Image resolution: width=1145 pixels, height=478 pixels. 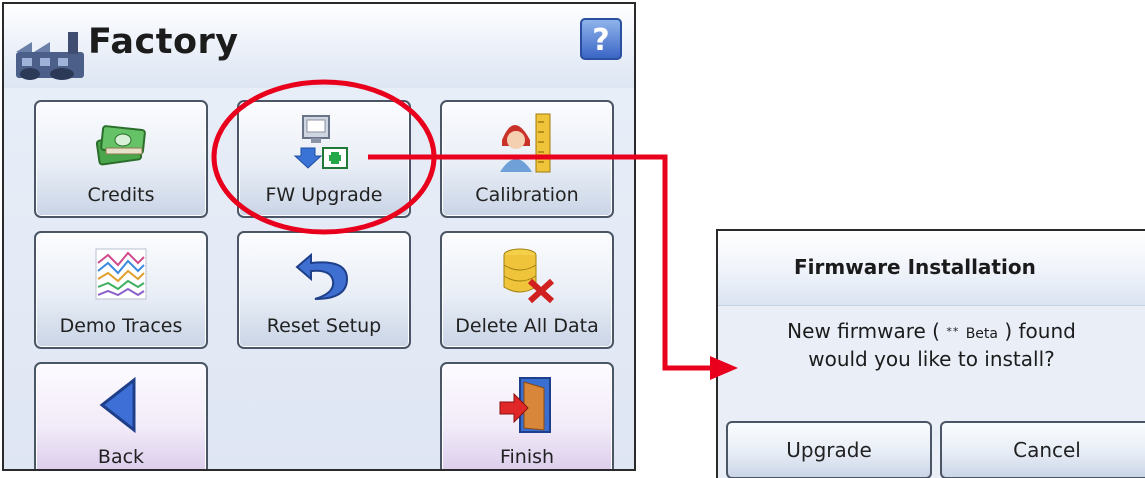 I want to click on back-button: Back, so click(x=121, y=415).